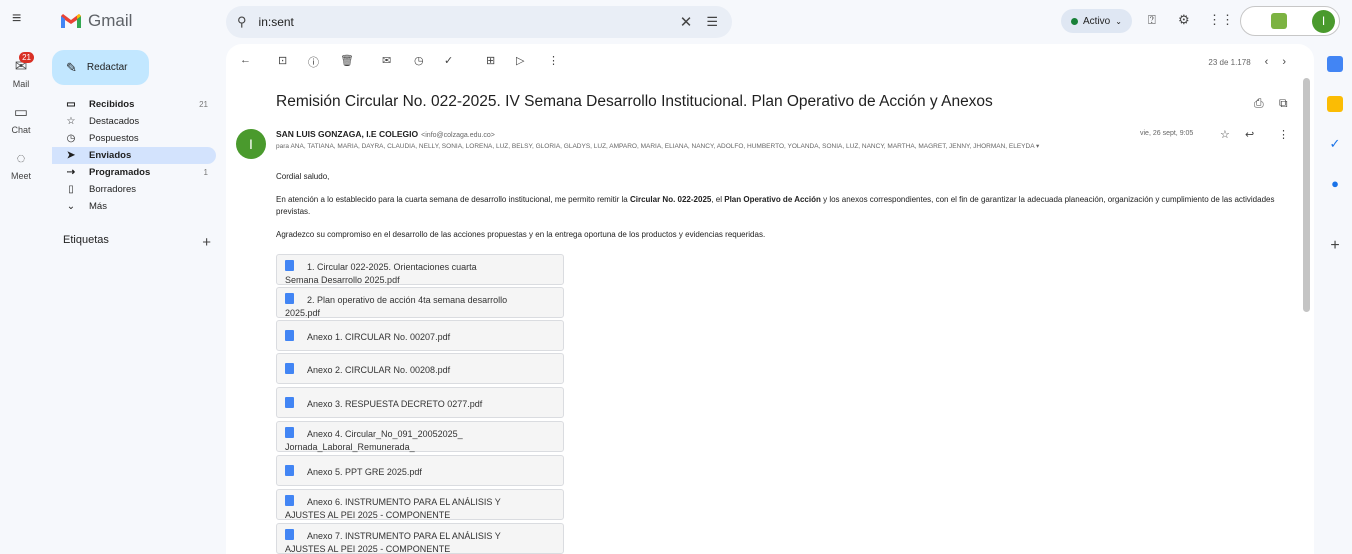  What do you see at coordinates (686, 22) in the screenshot?
I see `clear-search-icon: ✕` at bounding box center [686, 22].